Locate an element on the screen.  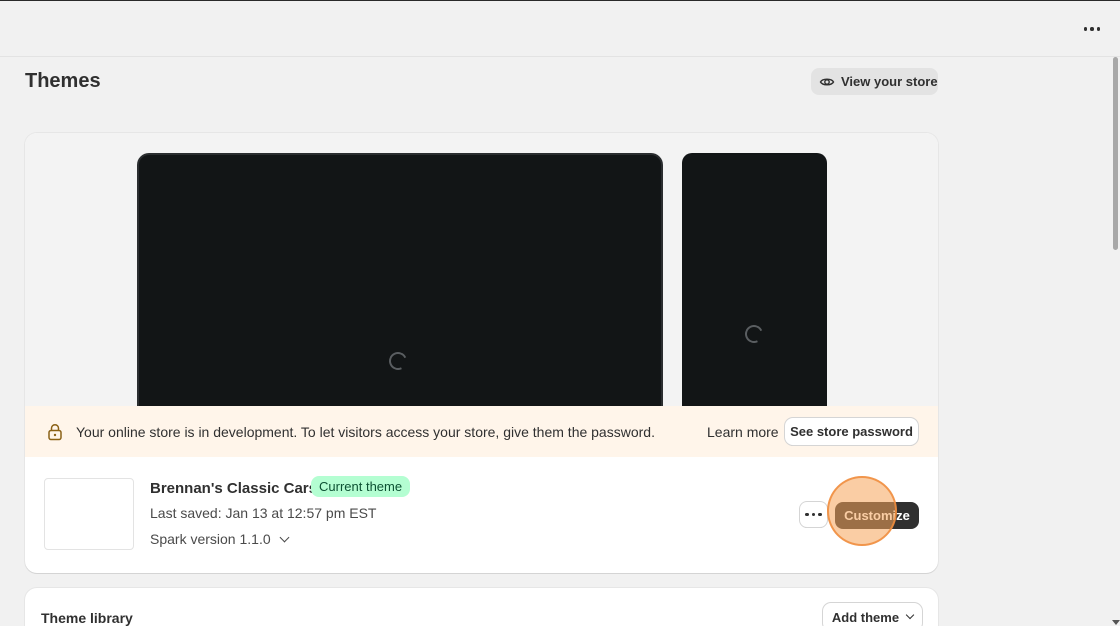
learn-more-link: Learn more is located at coordinates (743, 432).